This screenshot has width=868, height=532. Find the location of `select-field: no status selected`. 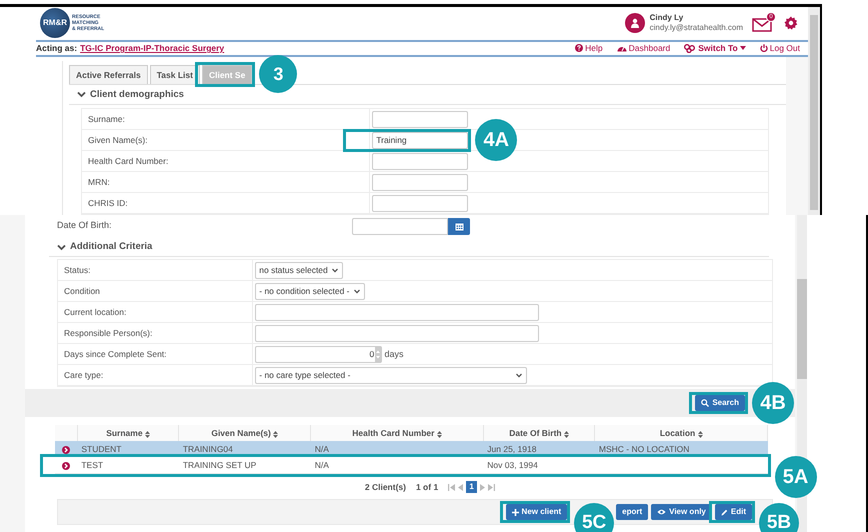

select-field: no status selected is located at coordinates (299, 270).